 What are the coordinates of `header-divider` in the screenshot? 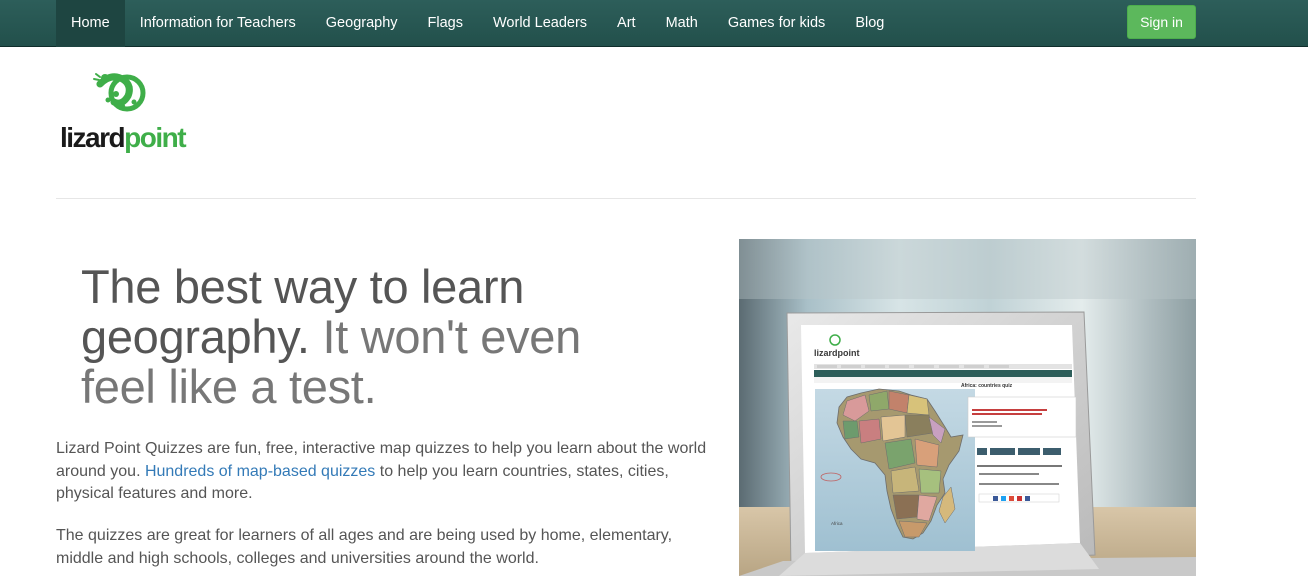 It's located at (626, 198).